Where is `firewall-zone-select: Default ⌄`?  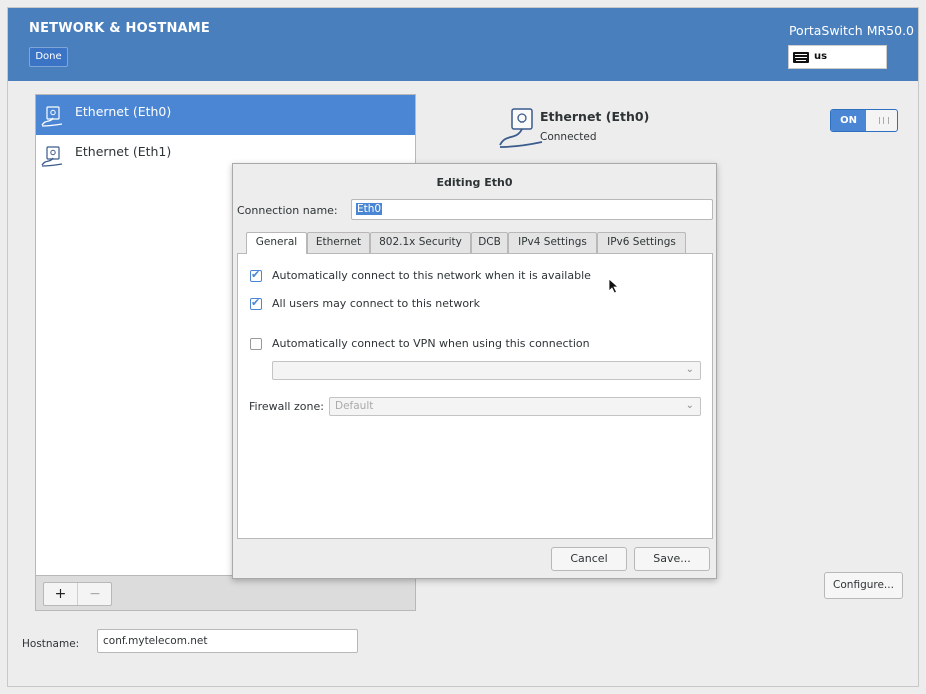 firewall-zone-select: Default ⌄ is located at coordinates (515, 406).